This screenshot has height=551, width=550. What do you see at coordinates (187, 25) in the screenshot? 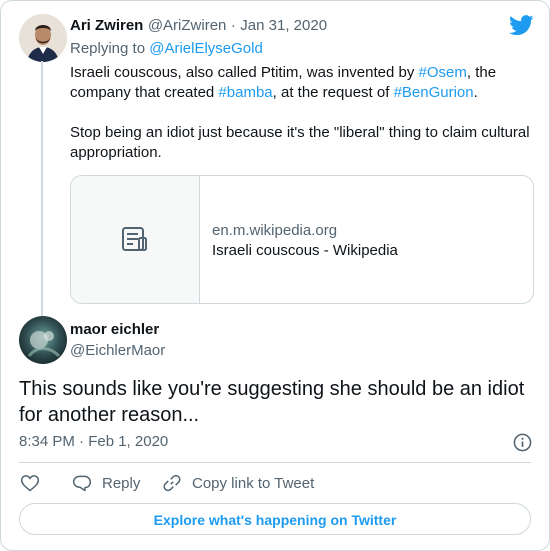
I see `parent-handle: @AriZwiren` at bounding box center [187, 25].